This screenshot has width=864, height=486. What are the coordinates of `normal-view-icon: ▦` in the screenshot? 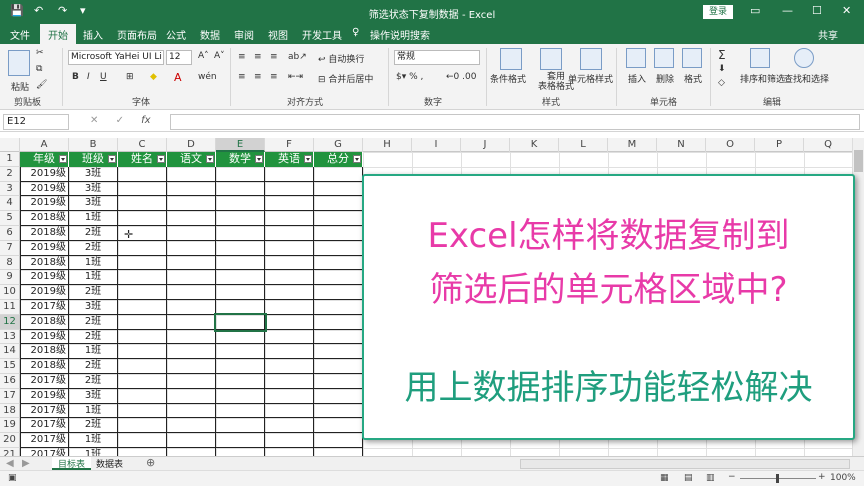 It's located at (664, 478).